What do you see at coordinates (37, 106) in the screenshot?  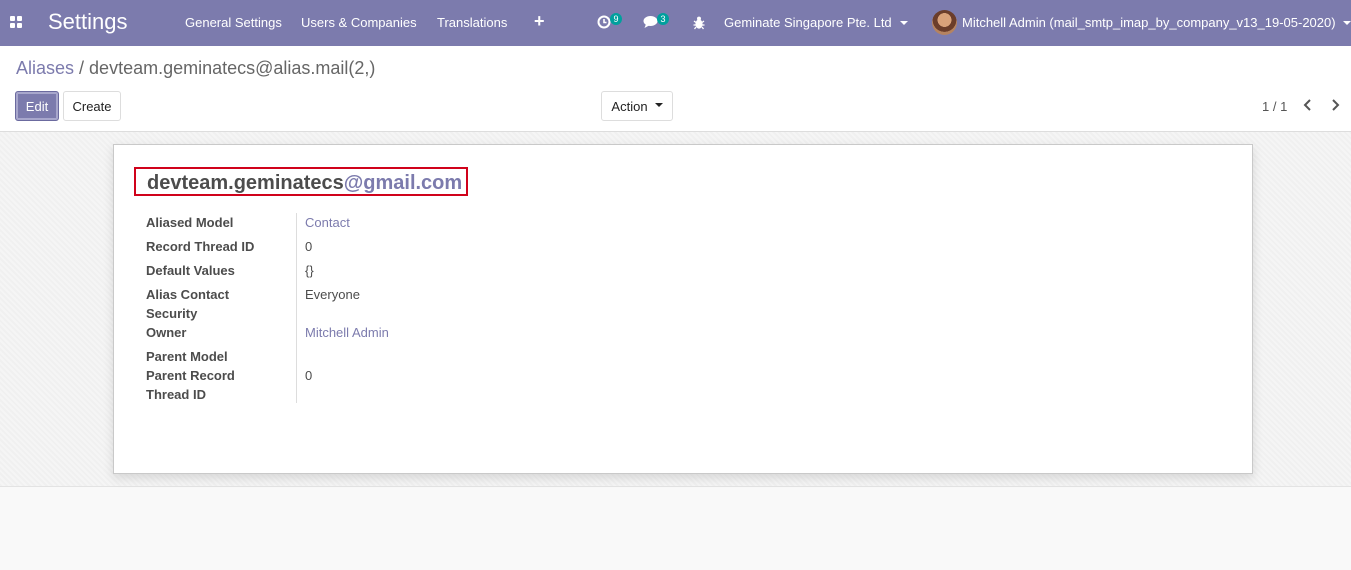 I see `edit-button: Edit` at bounding box center [37, 106].